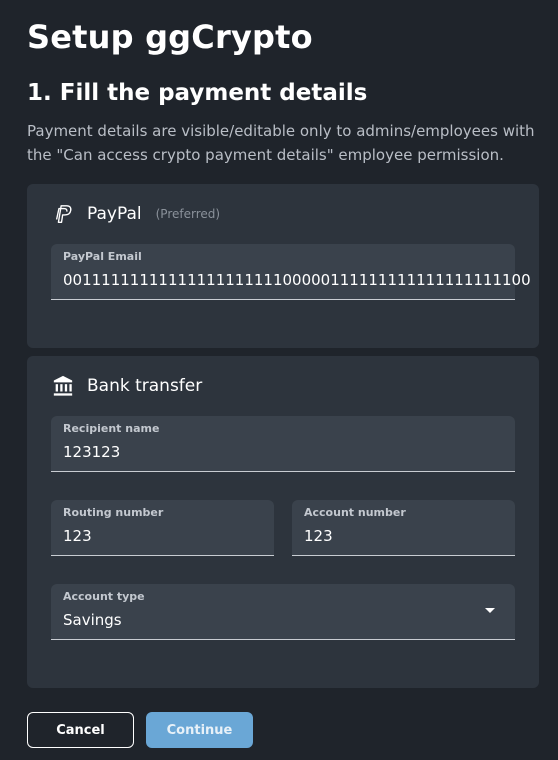 The image size is (558, 760). I want to click on bank-header: Bank transfer, so click(126, 386).